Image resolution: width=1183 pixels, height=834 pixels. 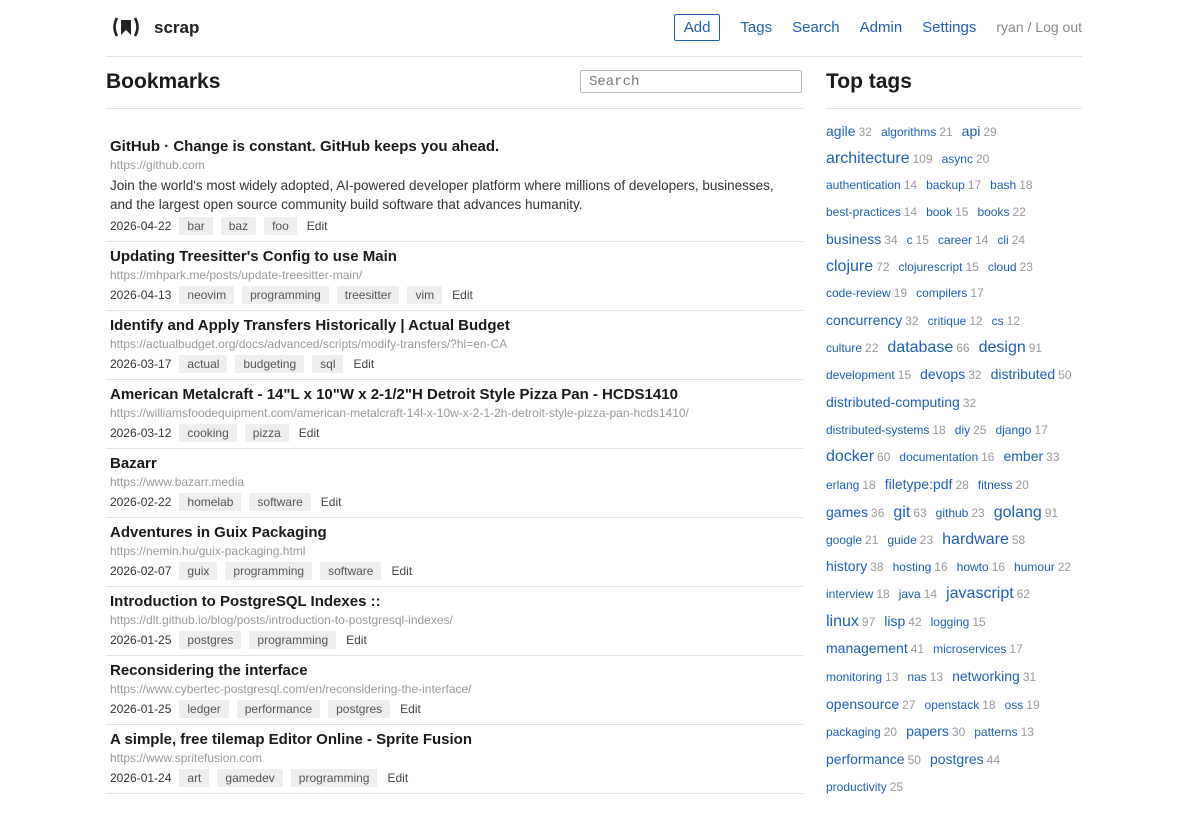 What do you see at coordinates (868, 158) in the screenshot?
I see `tag-link: architecture` at bounding box center [868, 158].